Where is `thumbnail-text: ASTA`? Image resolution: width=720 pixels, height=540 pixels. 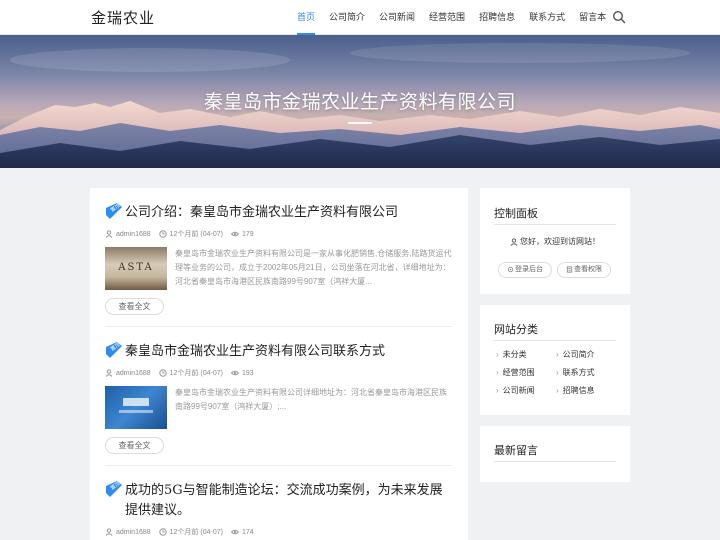 thumbnail-text: ASTA is located at coordinates (136, 267).